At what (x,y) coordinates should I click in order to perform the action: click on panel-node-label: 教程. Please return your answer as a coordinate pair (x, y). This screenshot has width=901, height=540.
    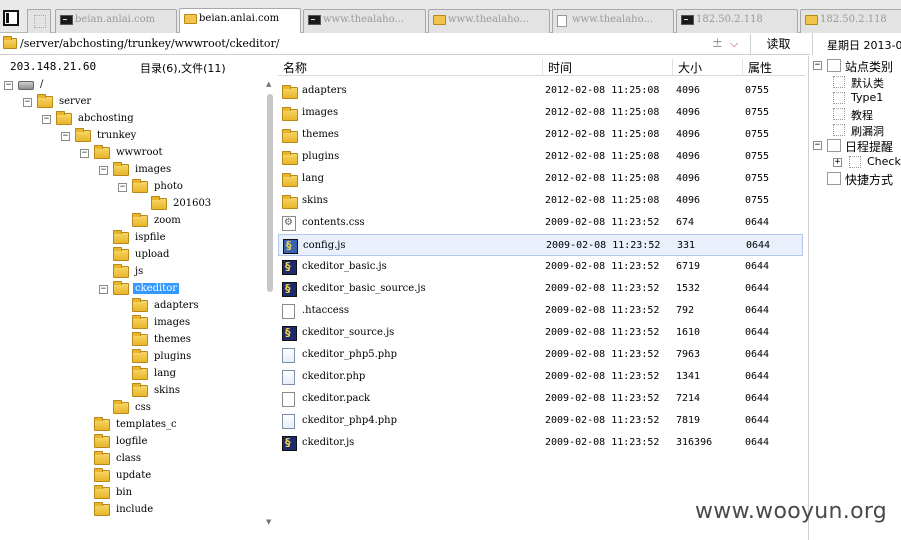
    Looking at the image, I should click on (862, 115).